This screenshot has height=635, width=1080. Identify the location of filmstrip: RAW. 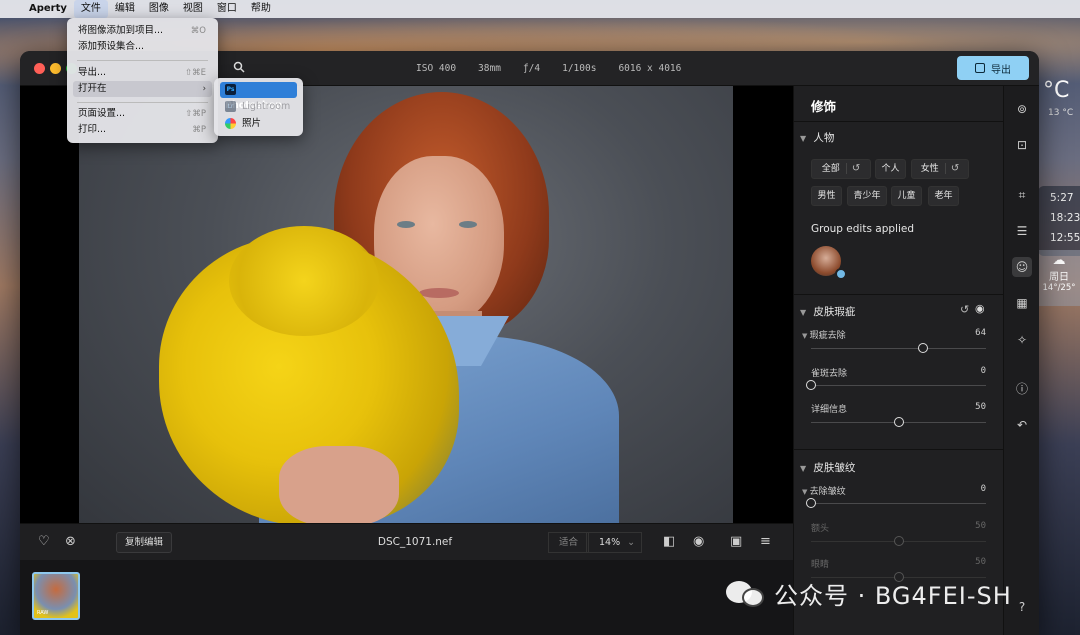
(406, 597).